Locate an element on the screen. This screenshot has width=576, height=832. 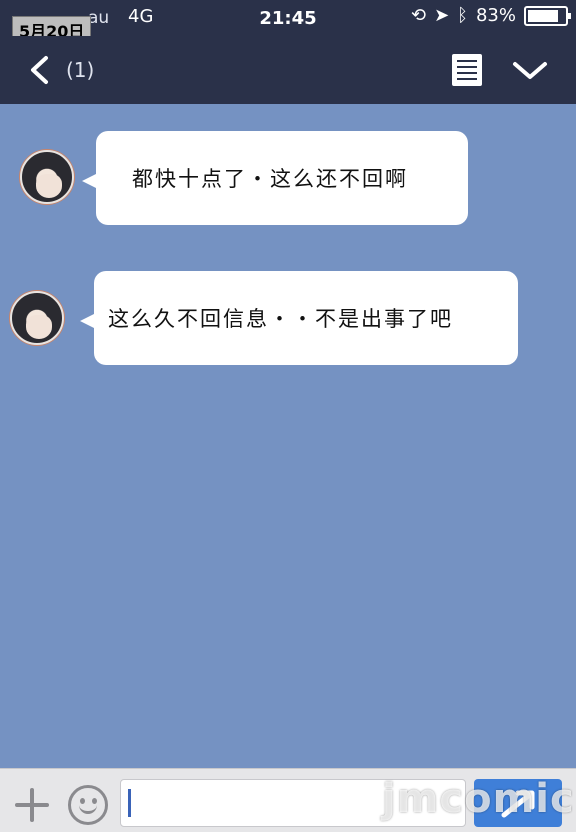
message-text: 都快十点了・这么还不回啊 is located at coordinates (270, 179).